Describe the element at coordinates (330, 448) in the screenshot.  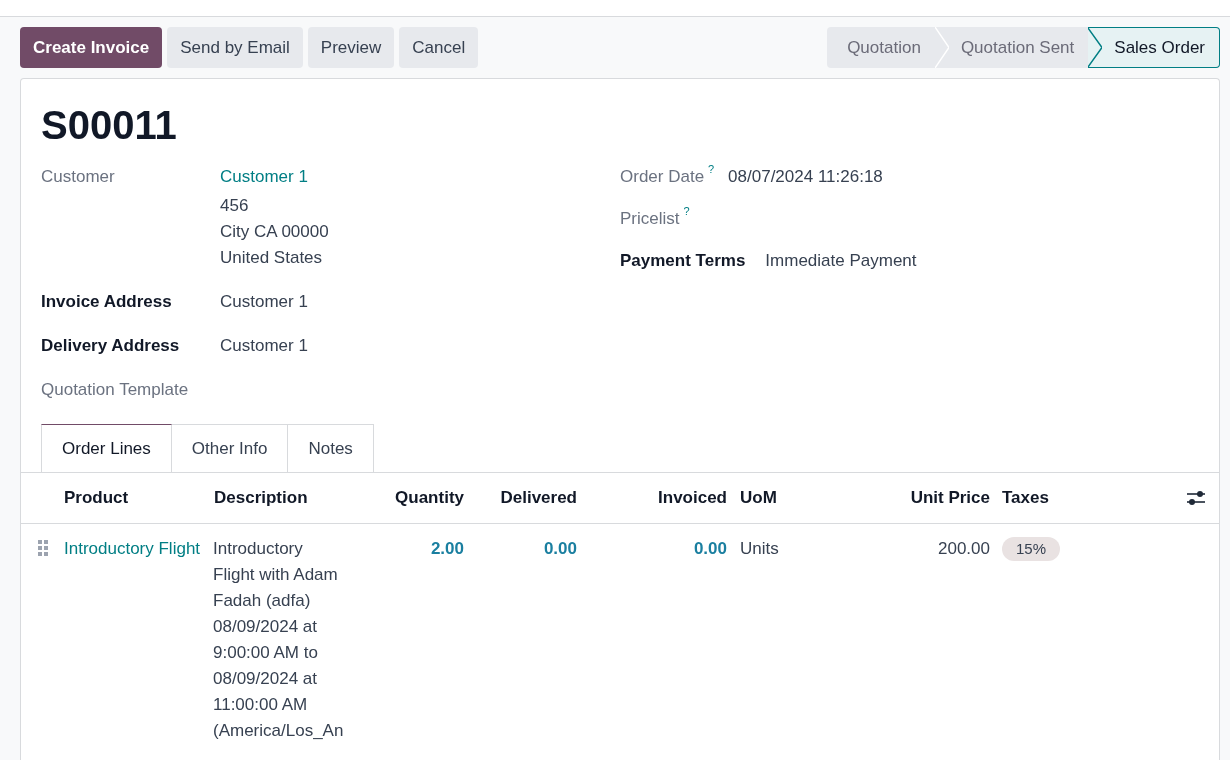
I see `notebook-tab: Notes` at that location.